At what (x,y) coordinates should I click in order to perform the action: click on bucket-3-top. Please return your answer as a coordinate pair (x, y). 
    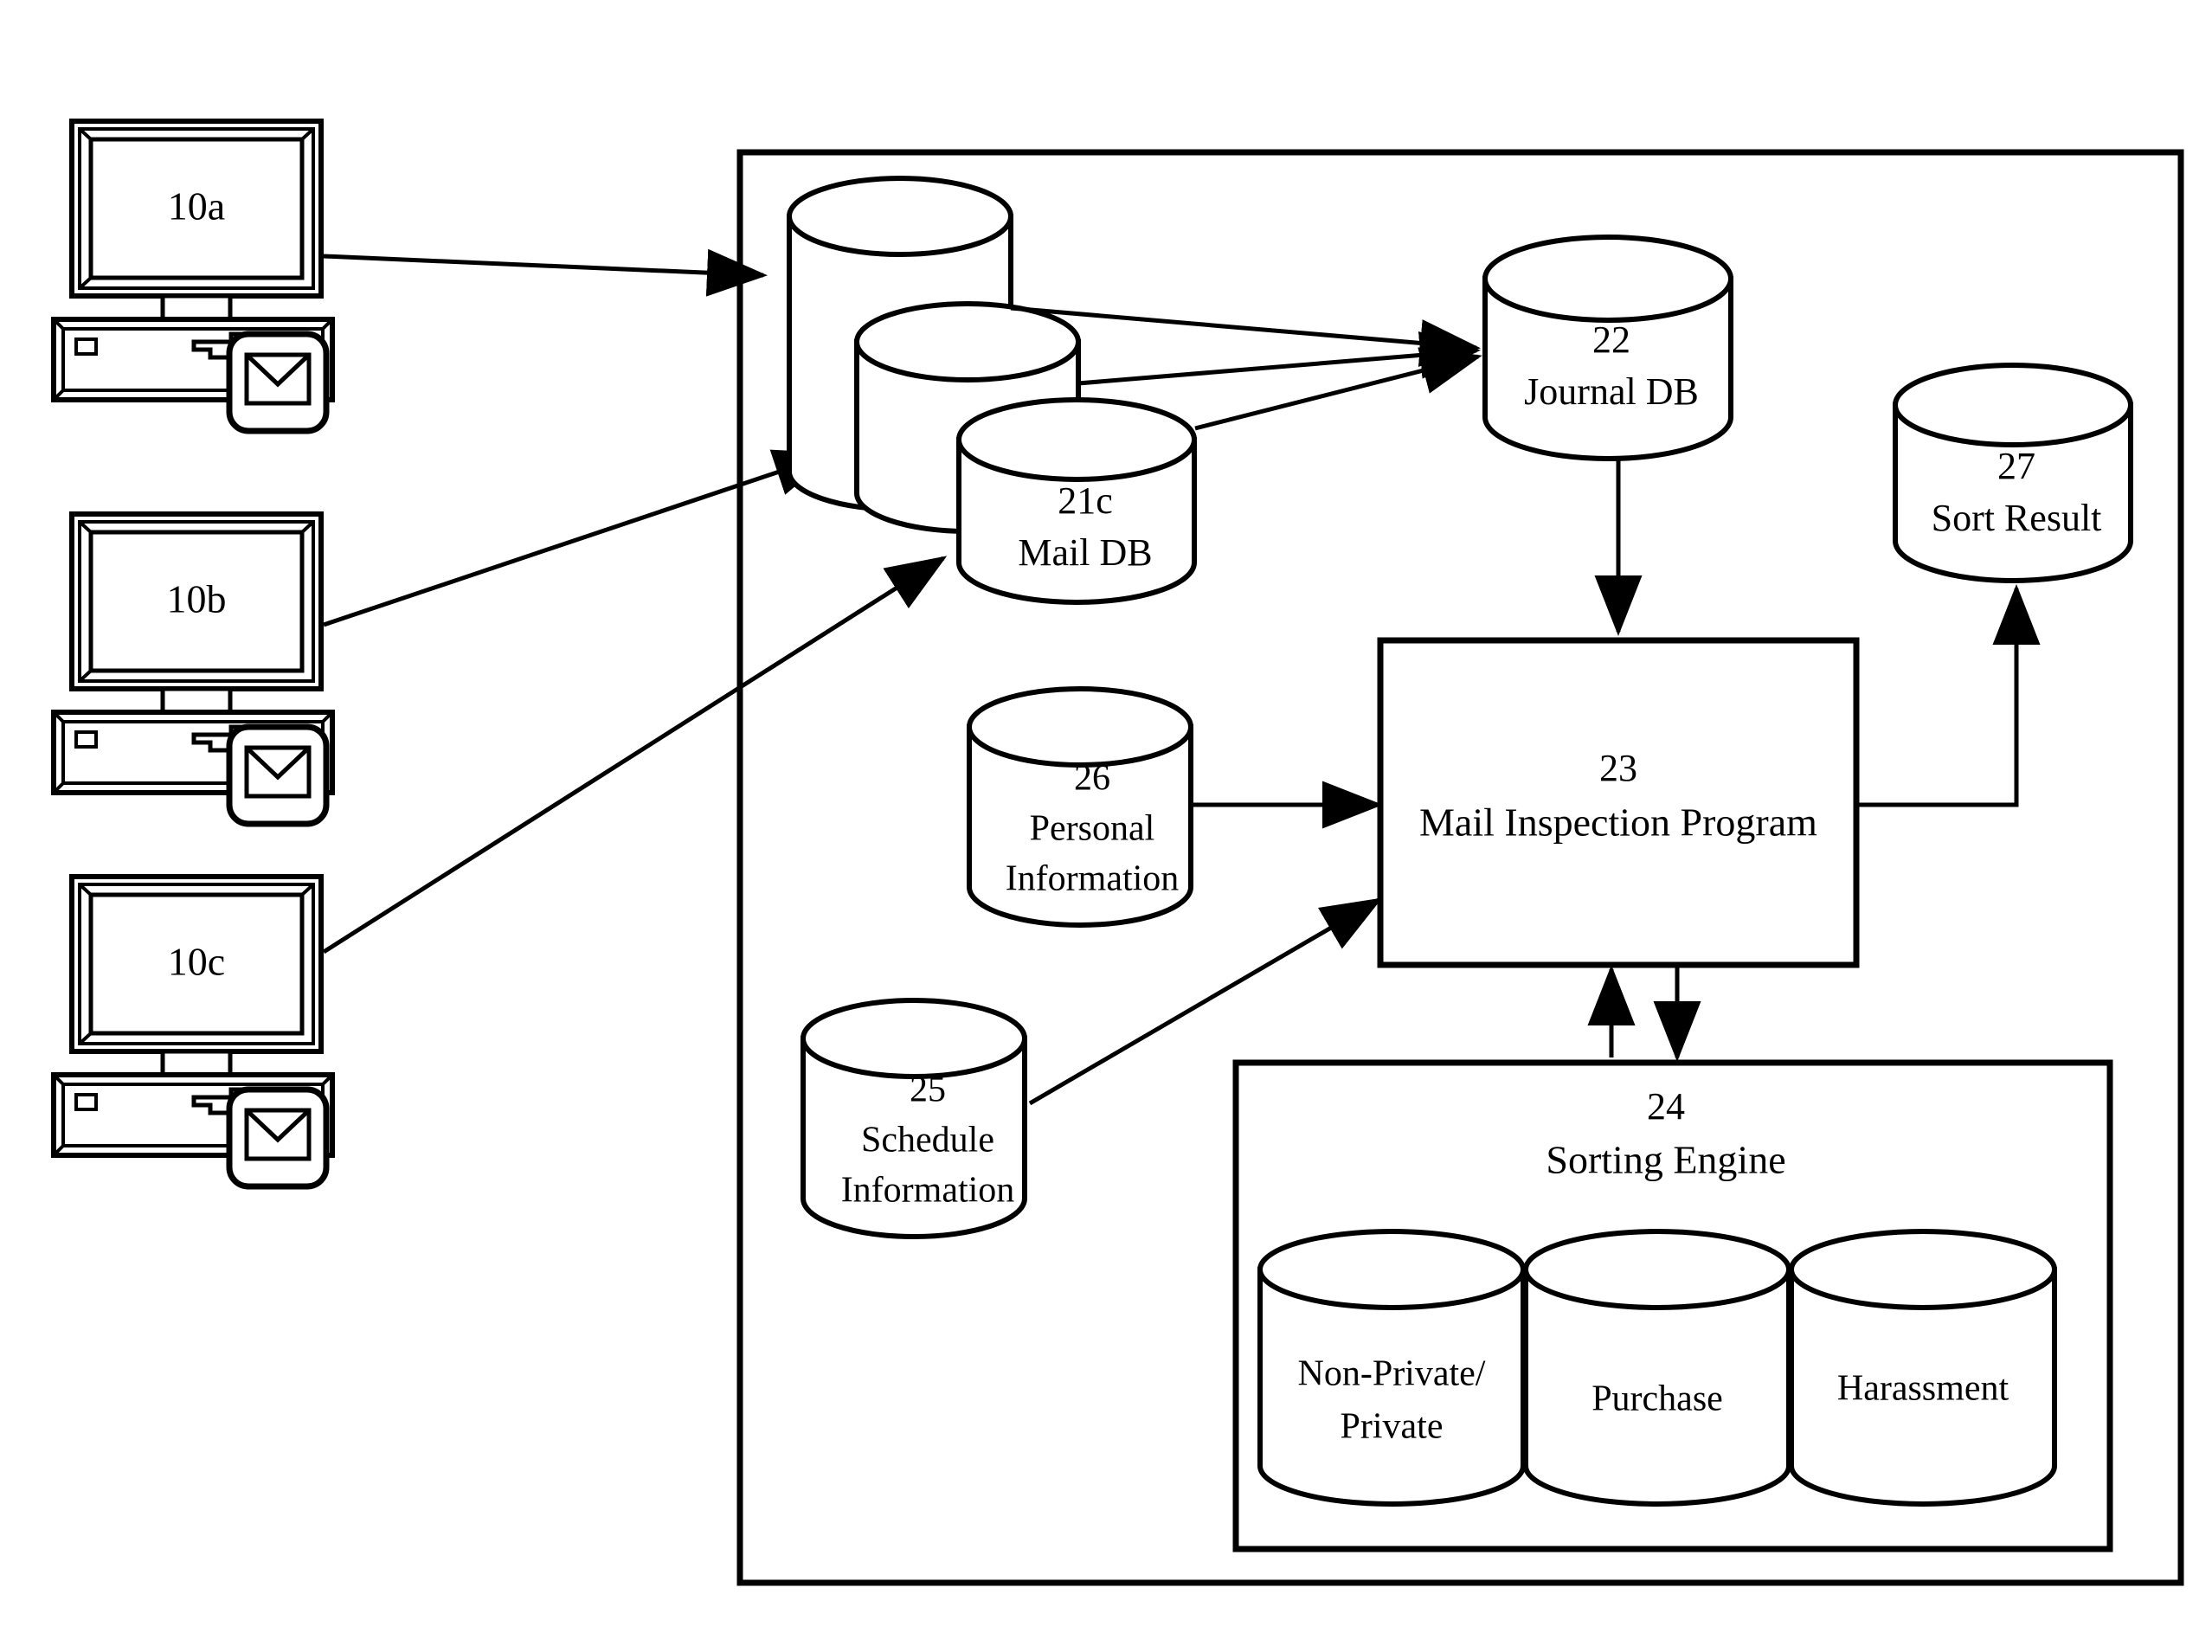
    Looking at the image, I should click on (1923, 1269).